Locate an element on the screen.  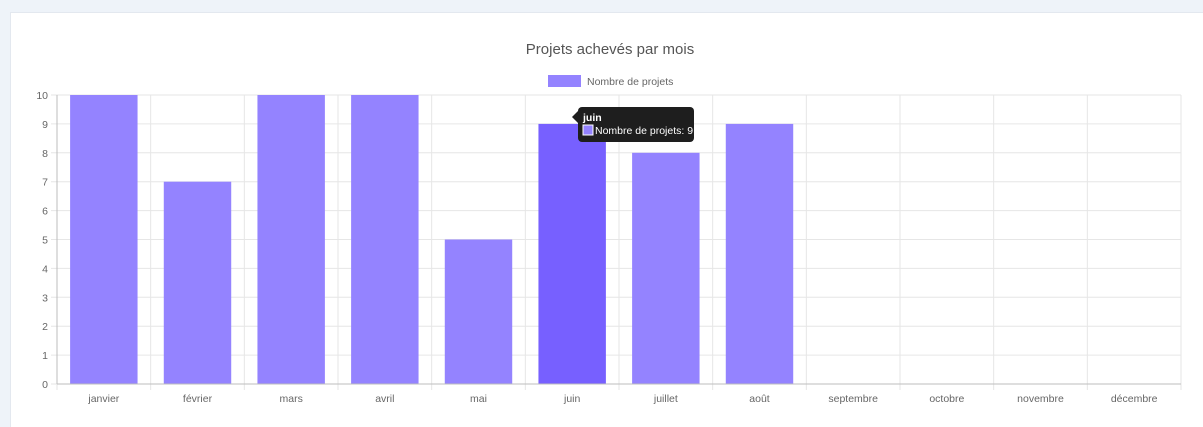
x-tick-label: février is located at coordinates (198, 399).